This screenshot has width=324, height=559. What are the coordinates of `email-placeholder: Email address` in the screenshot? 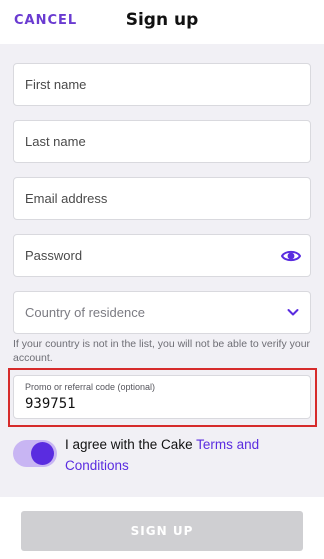 It's located at (66, 198).